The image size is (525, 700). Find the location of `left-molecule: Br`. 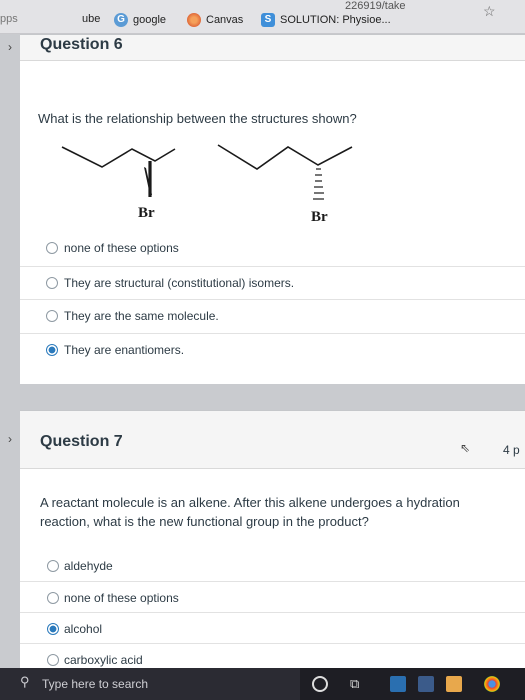

left-molecule: Br is located at coordinates (118, 183).